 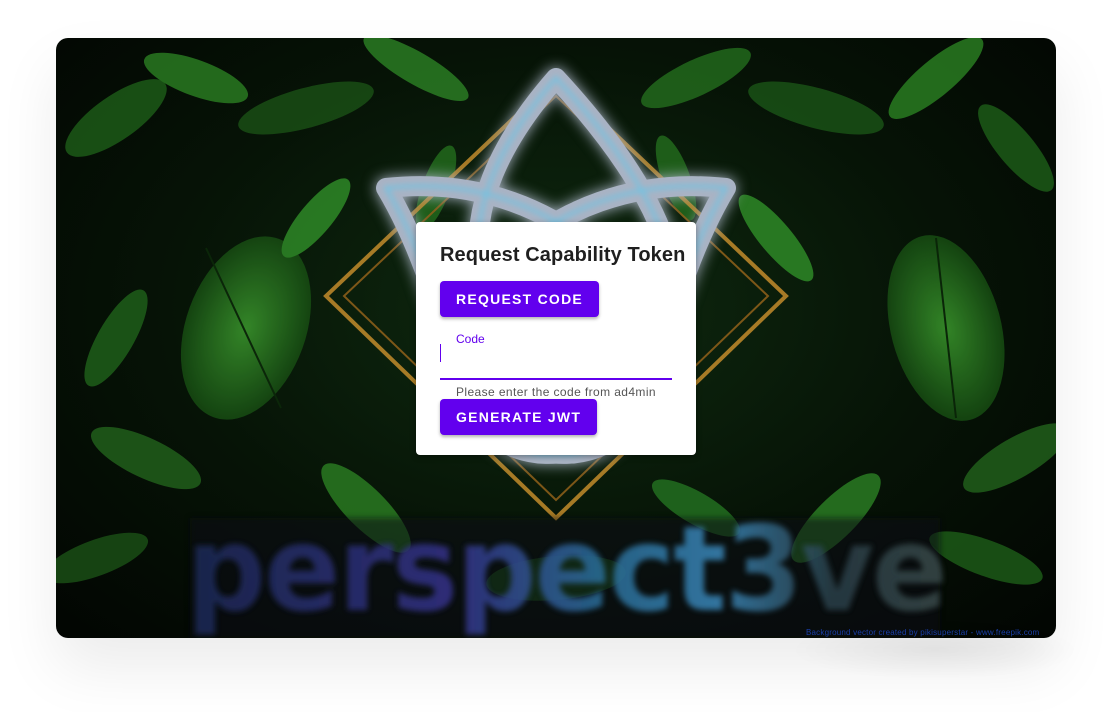 I want to click on code-field-helper-text: Please enter the code from ad4min, so click(x=556, y=392).